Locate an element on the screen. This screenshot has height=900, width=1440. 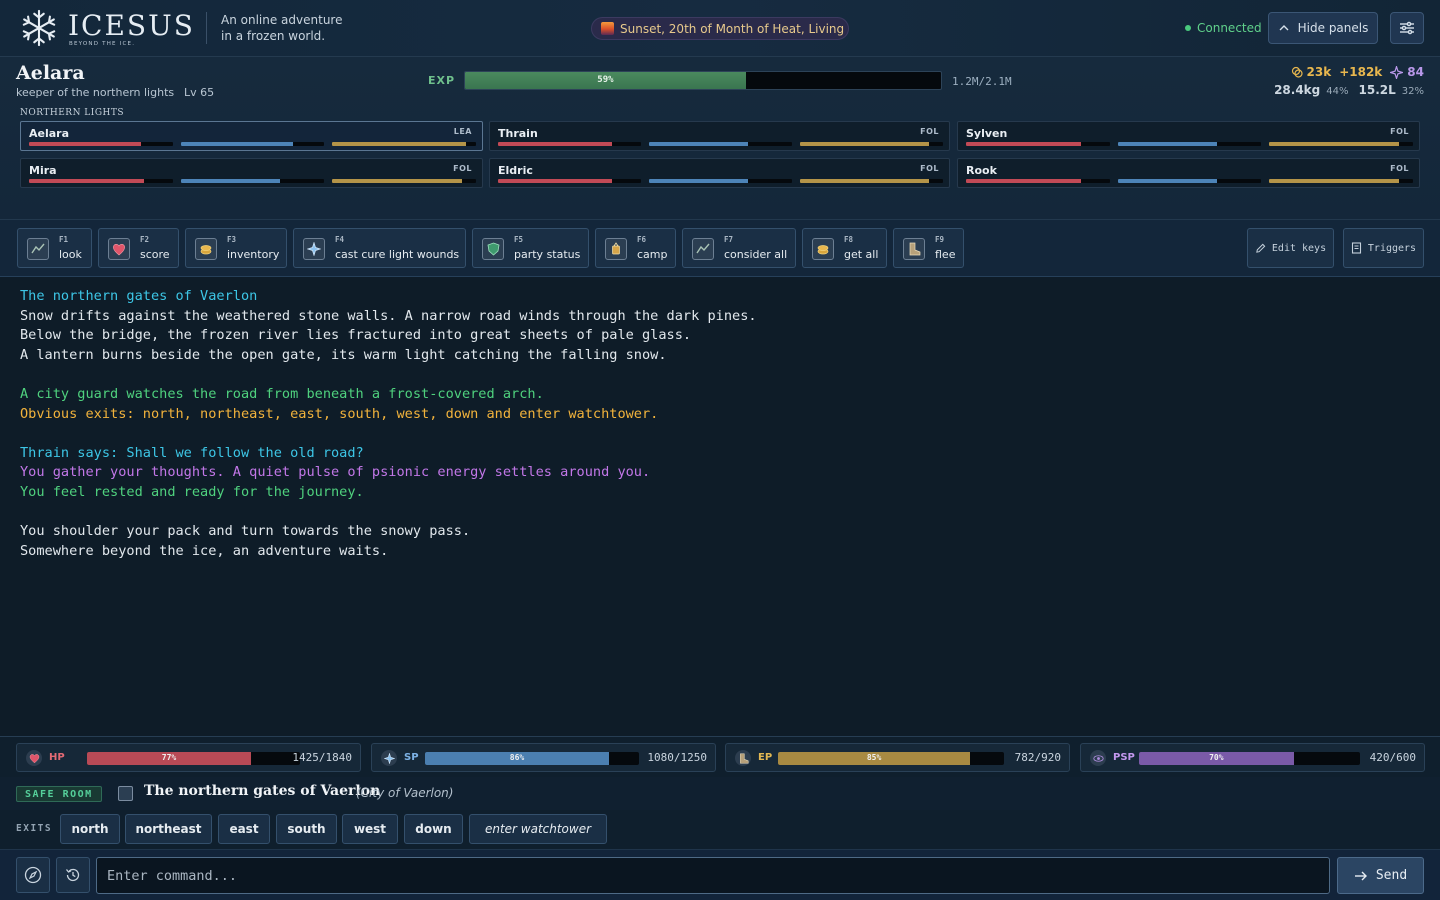
hotkey-f4-button: F4 cast cure light wounds is located at coordinates (379, 248).